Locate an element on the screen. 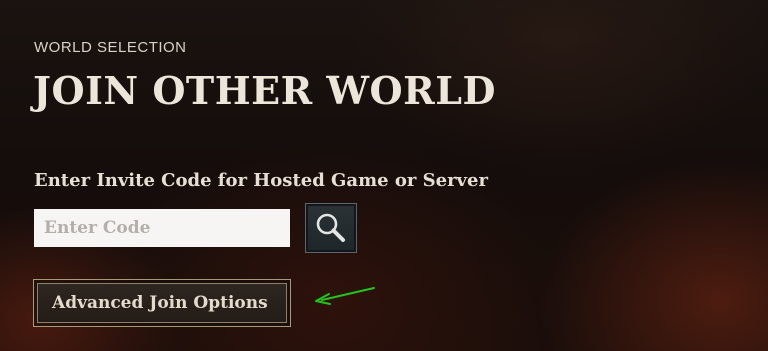 This screenshot has width=768, height=351. advanced-join-options-label: Advanced Join Options is located at coordinates (160, 303).